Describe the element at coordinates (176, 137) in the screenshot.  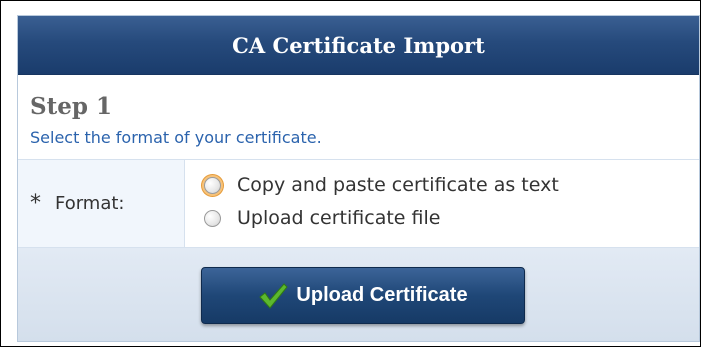
I see `step-description: Select the format of your certificate.` at that location.